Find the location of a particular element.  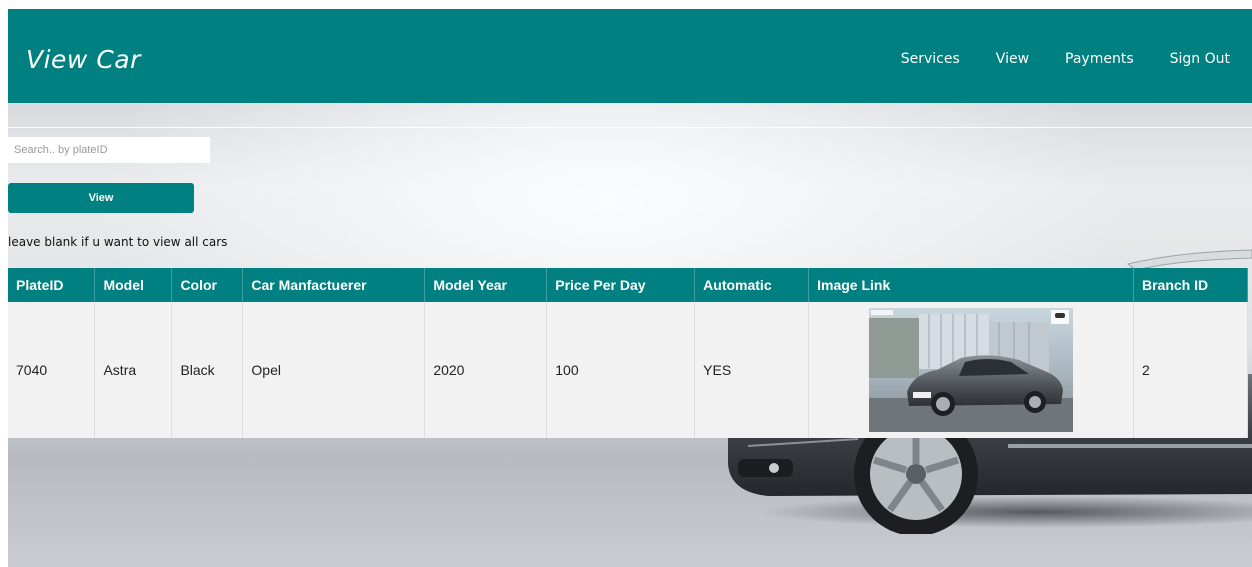

cell-image-link is located at coordinates (971, 370).